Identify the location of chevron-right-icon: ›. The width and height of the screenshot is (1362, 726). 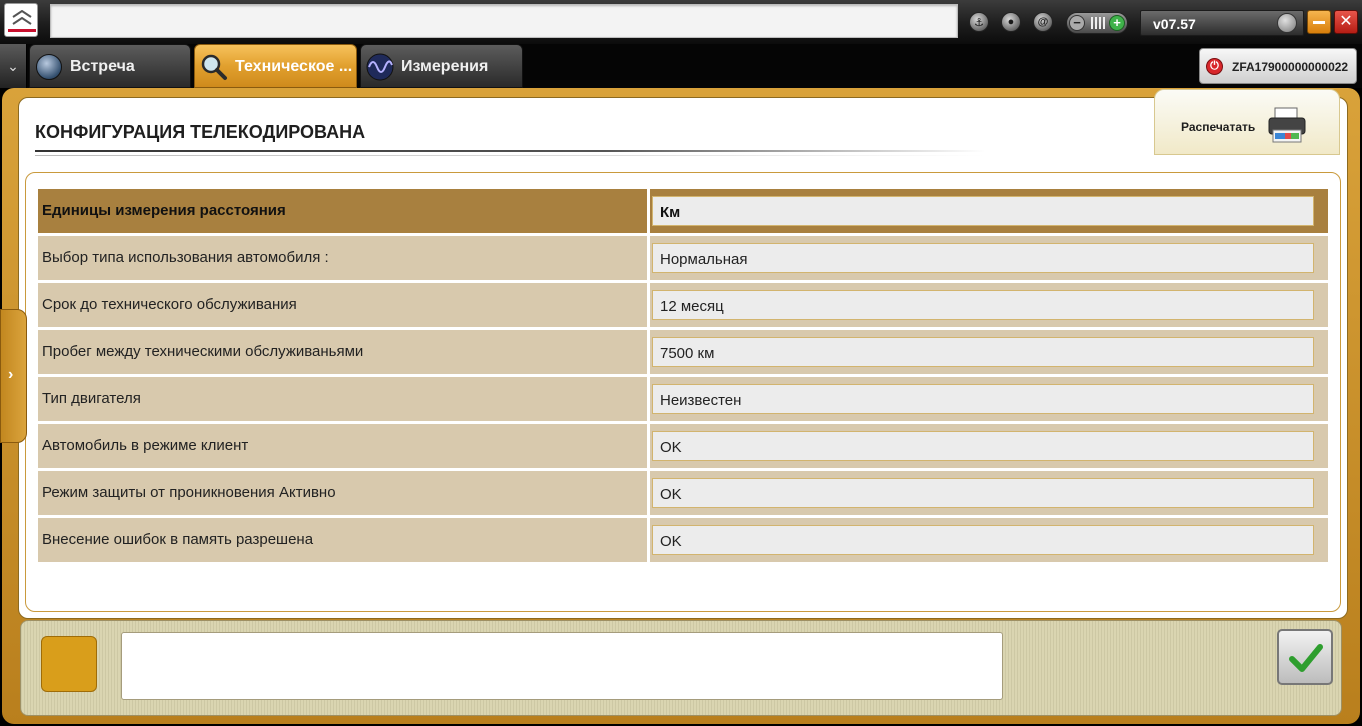
(11, 374).